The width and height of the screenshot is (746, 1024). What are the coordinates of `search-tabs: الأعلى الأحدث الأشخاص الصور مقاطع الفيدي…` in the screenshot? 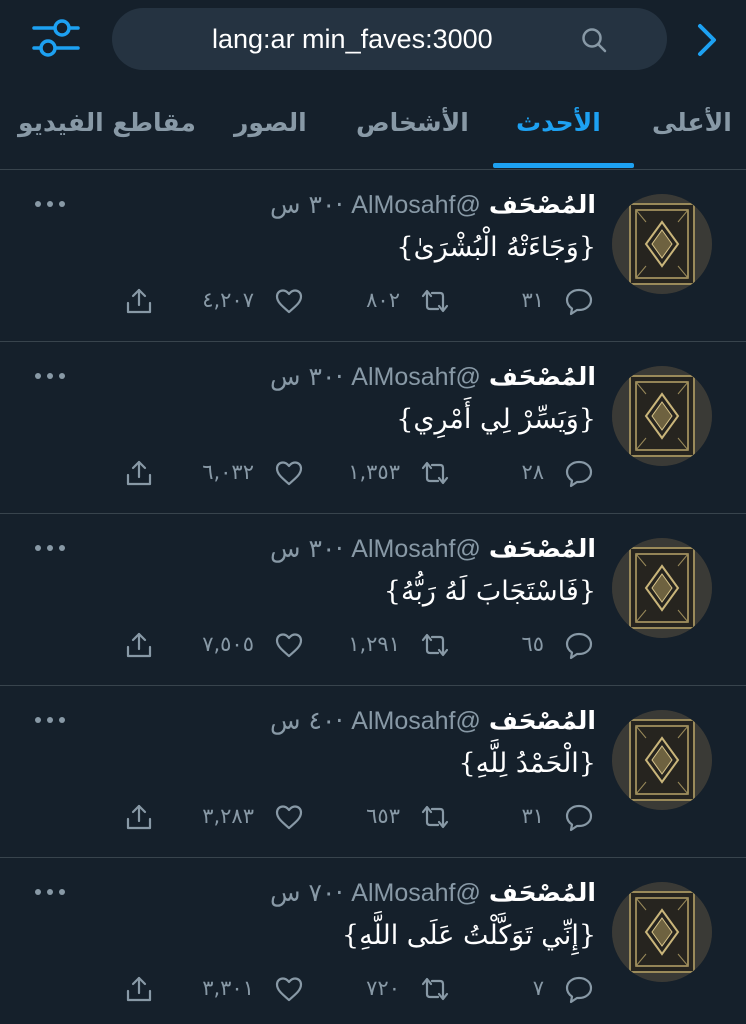 It's located at (373, 130).